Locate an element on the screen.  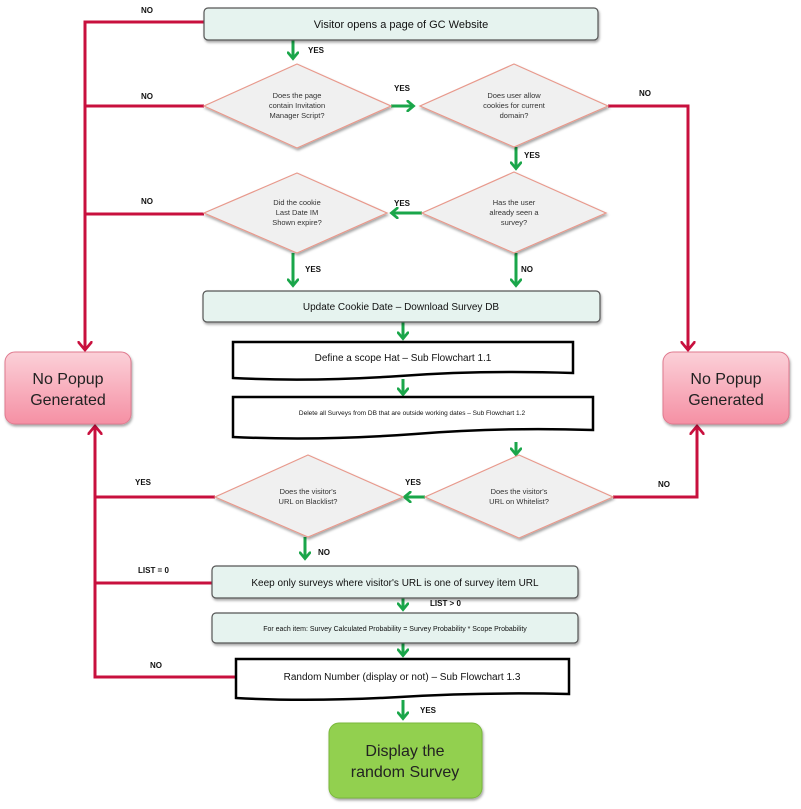
no-line-cookies is located at coordinates (648, 227).